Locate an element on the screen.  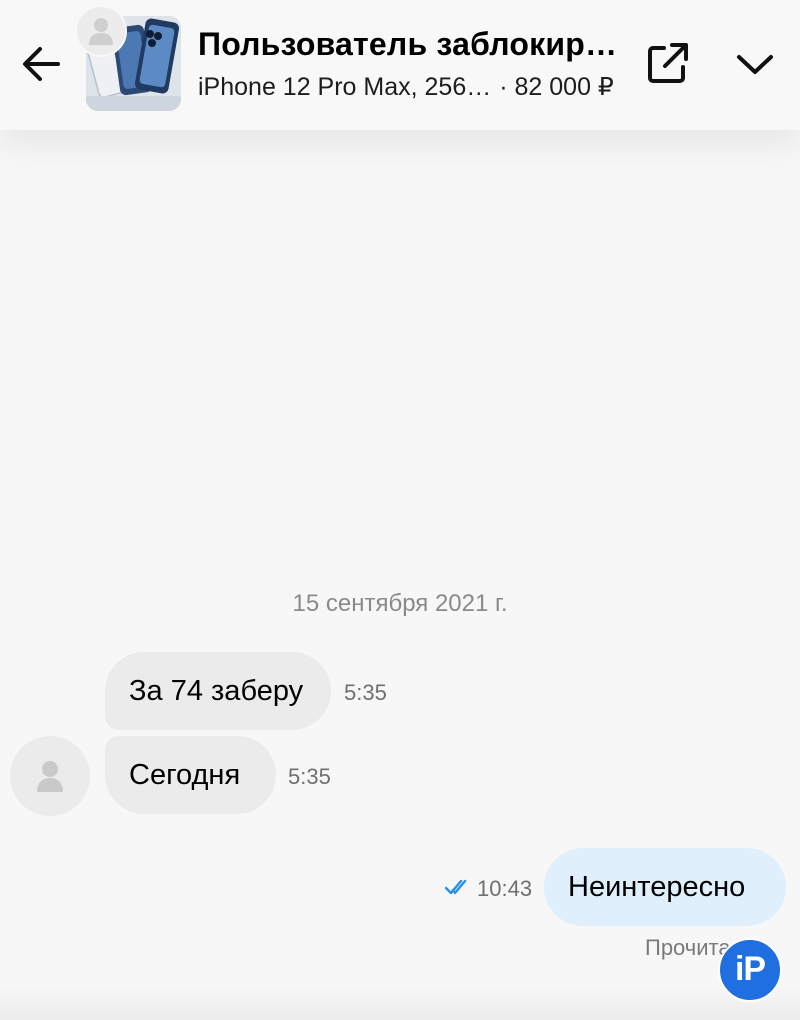
message-bubble-outgoing: Неинтересно is located at coordinates (665, 887).